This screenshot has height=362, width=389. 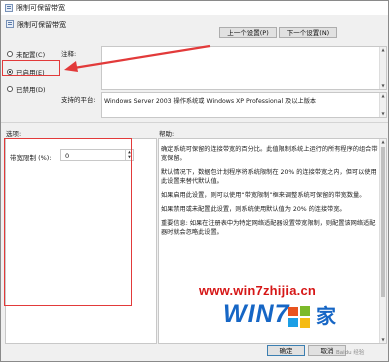 What do you see at coordinates (263, 195) in the screenshot?
I see `help-paragraph: 如果启用此设置，则可以使用“带宽限制”框来调整系统可保留的带宽数量。` at bounding box center [263, 195].